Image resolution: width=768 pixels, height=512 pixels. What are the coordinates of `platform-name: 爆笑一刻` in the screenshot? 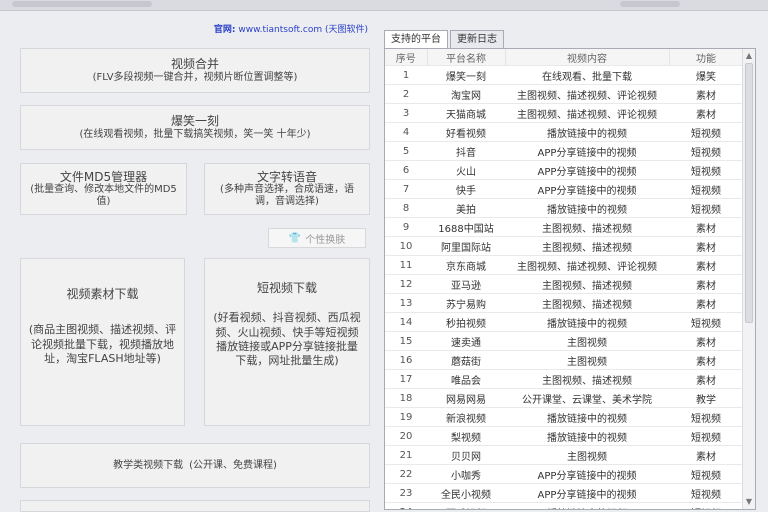 It's located at (466, 75).